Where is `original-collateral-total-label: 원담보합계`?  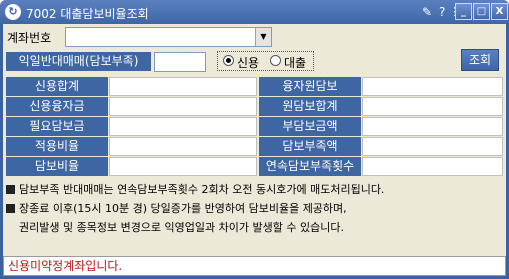 original-collateral-total-label: 원담보합계 is located at coordinates (310, 106).